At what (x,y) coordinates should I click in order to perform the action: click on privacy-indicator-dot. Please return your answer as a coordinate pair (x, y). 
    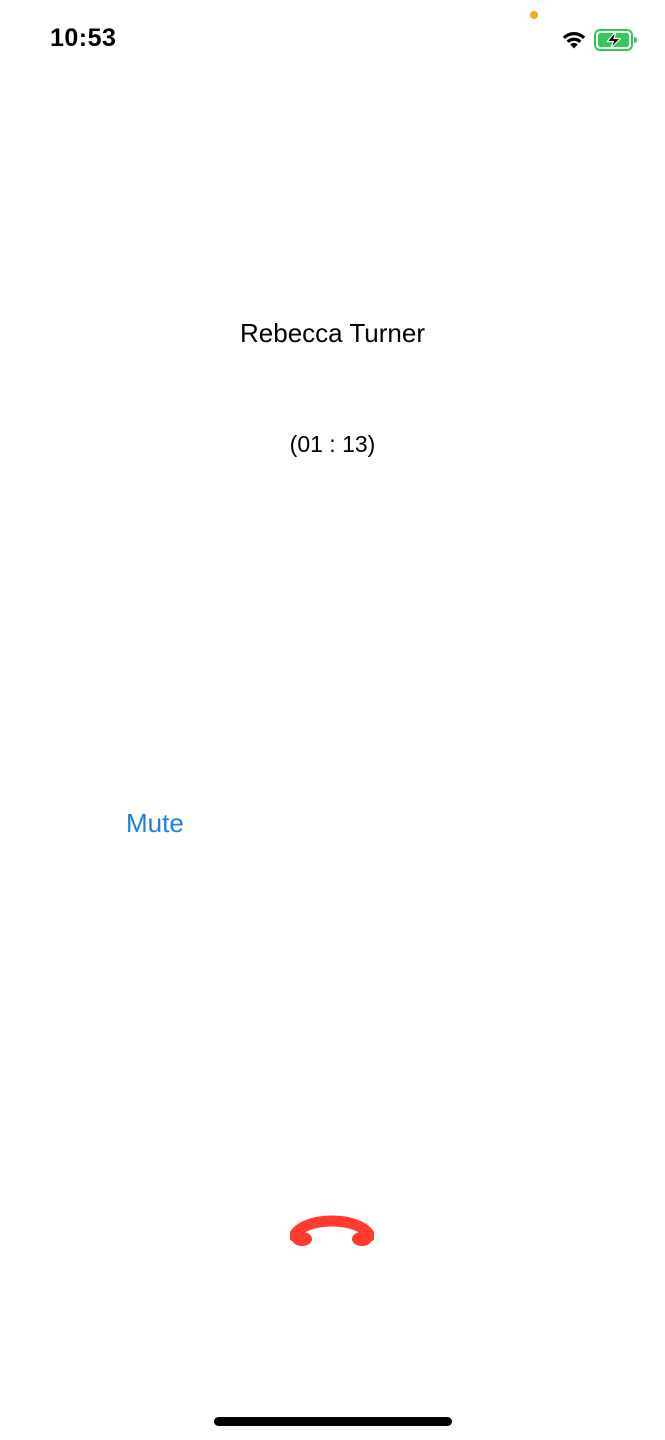
    Looking at the image, I should click on (534, 15).